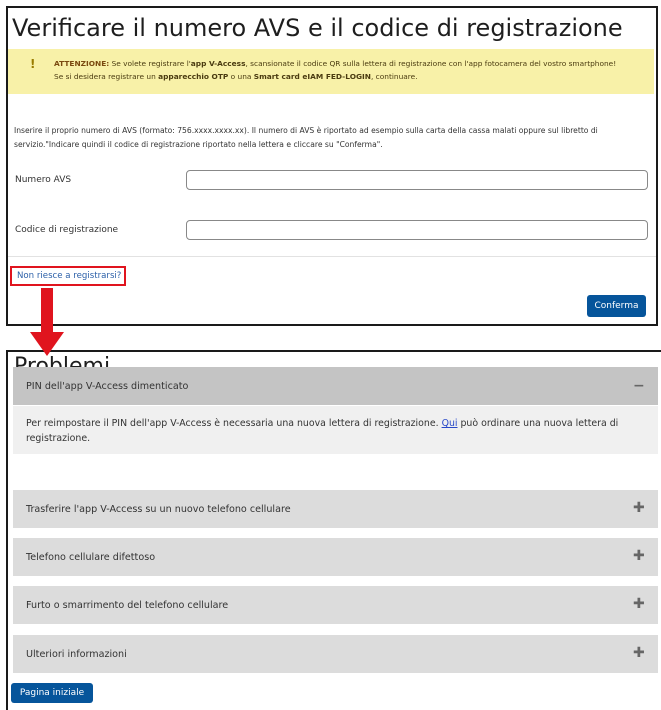  I want to click on divider, so click(332, 256).